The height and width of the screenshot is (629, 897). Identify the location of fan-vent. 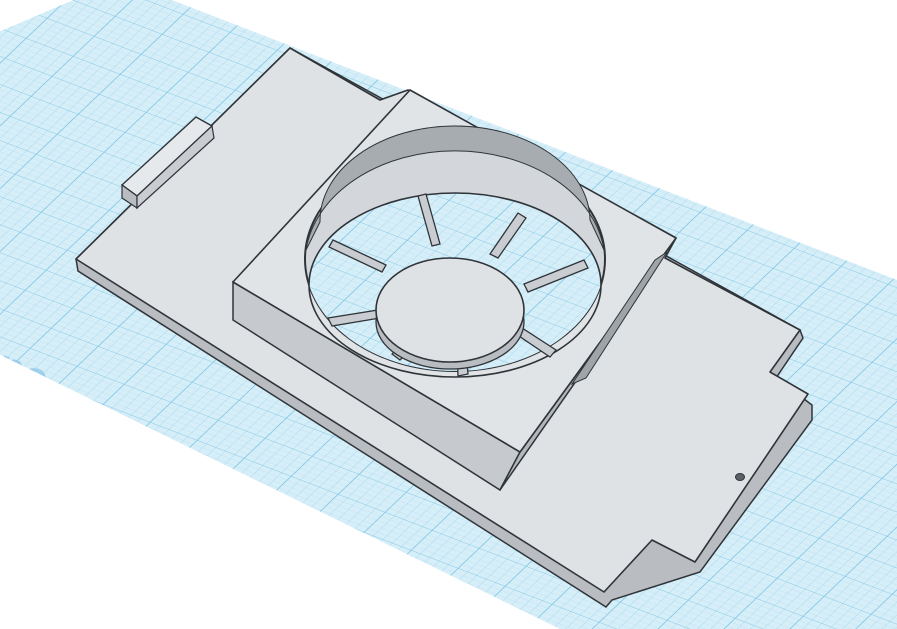
(455, 251).